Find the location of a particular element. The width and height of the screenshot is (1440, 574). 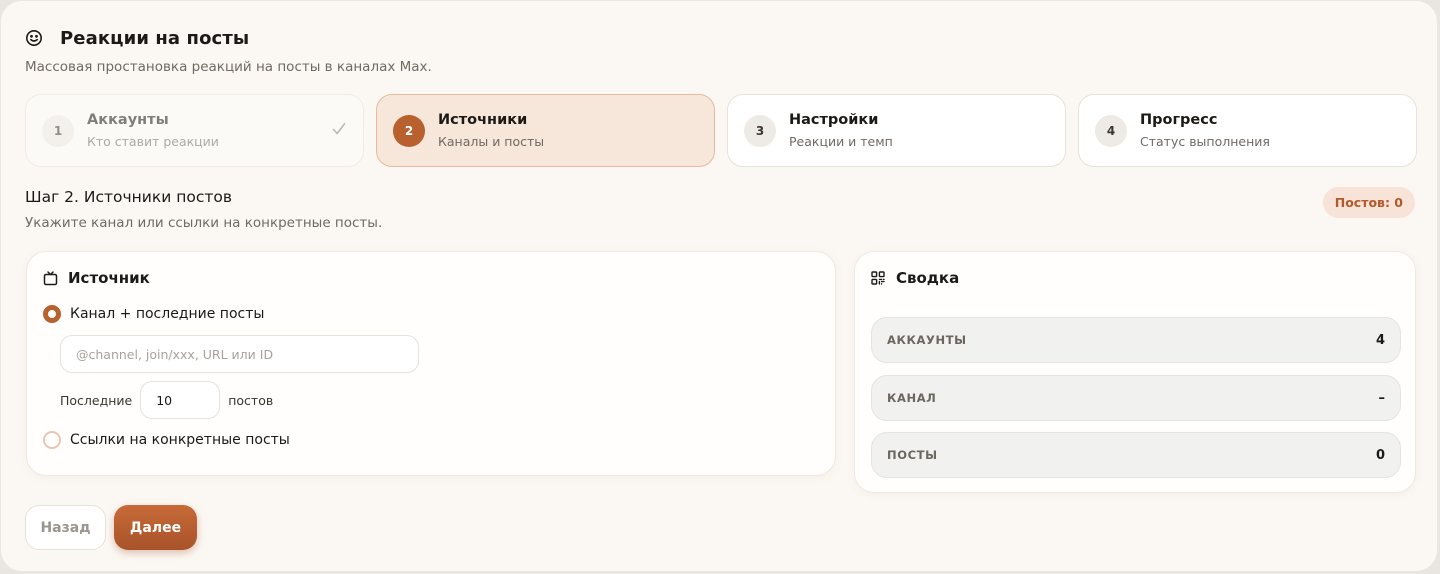

last-posts-row: Последние постов is located at coordinates (166, 400).